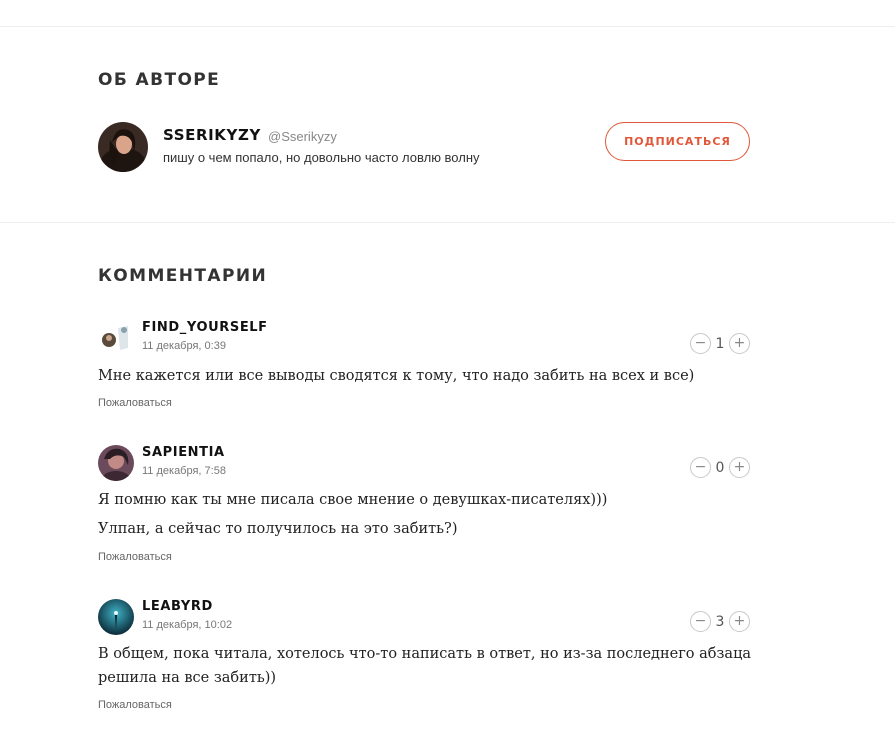  Describe the element at coordinates (205, 327) in the screenshot. I see `commenter-name: FIND_YOURSELF` at that location.